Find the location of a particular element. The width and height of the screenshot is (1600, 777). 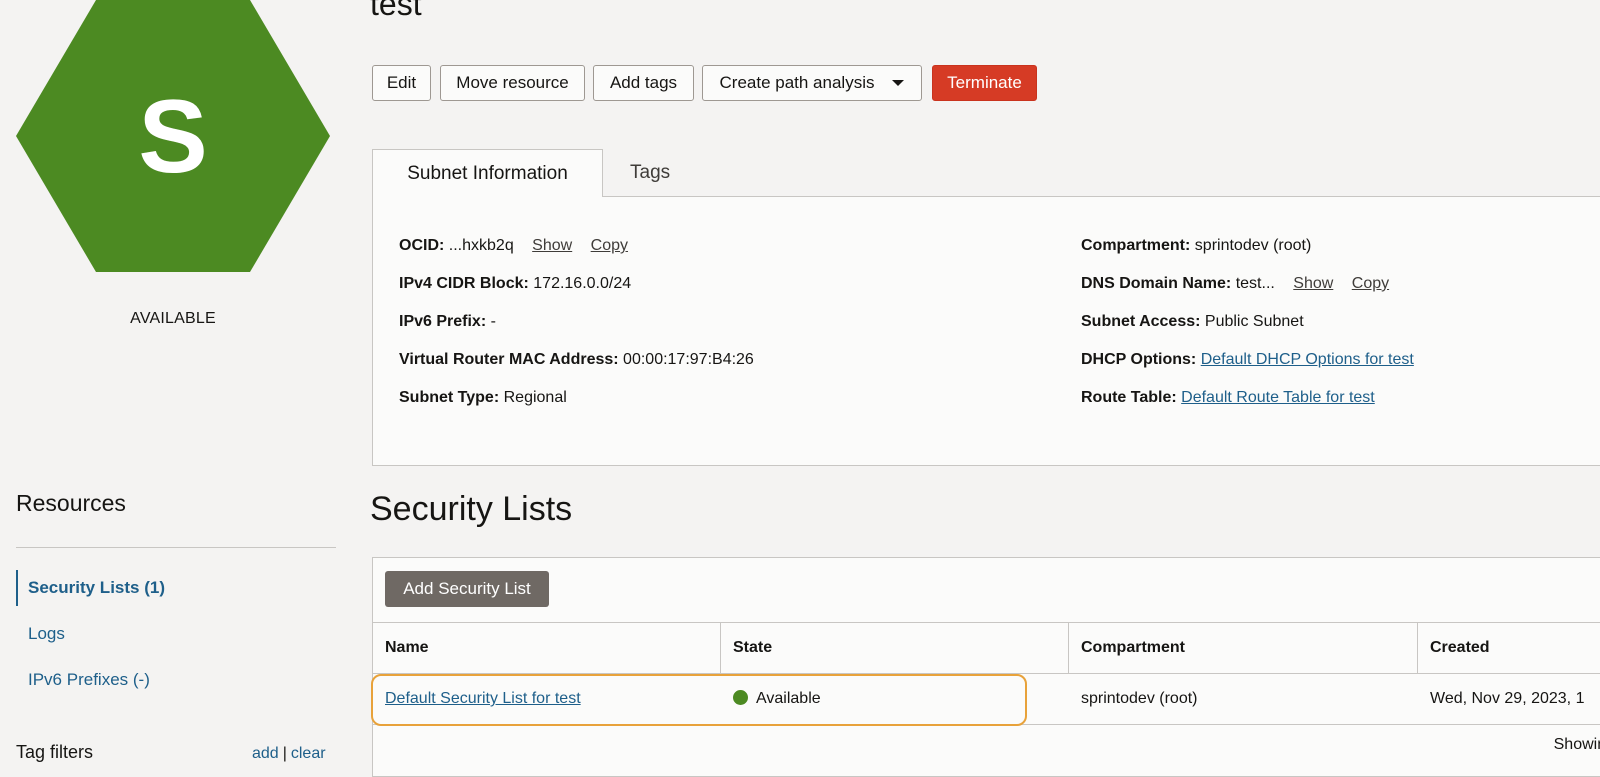

security-list-link: Default Security List for test is located at coordinates (483, 698).